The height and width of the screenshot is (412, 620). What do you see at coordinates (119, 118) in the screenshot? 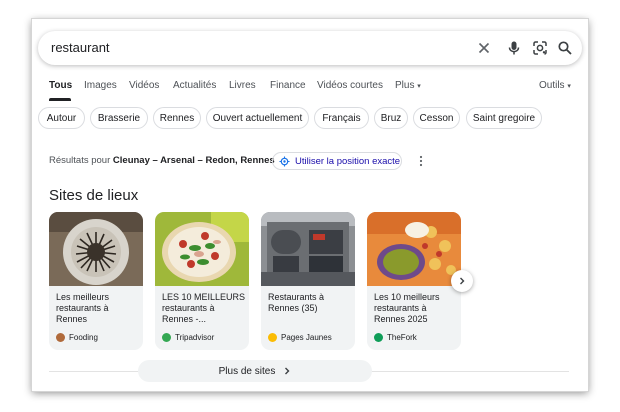
I see `chip-brasserie: Brasserie` at bounding box center [119, 118].